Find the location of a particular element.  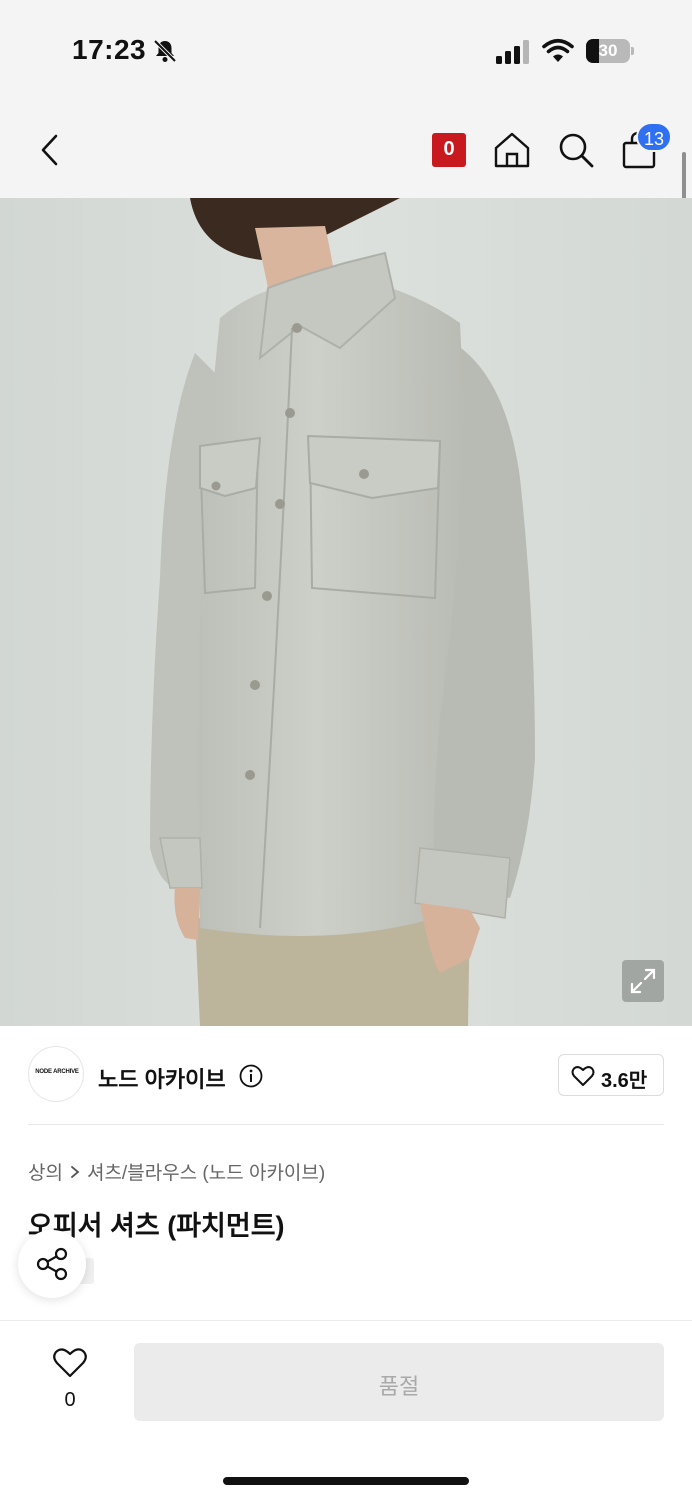

breadcrumb-subcategory: 셔츠/블라우스 (노드 아카이브) is located at coordinates (206, 1171).